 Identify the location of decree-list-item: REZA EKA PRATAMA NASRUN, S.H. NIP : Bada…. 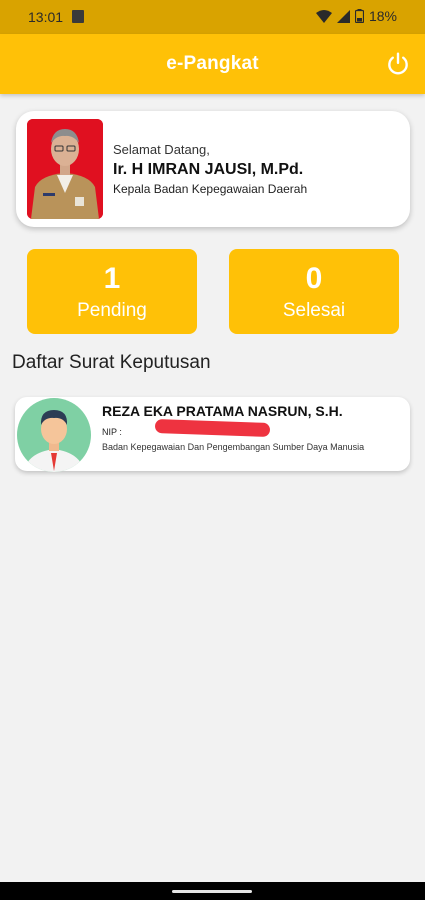
(212, 434).